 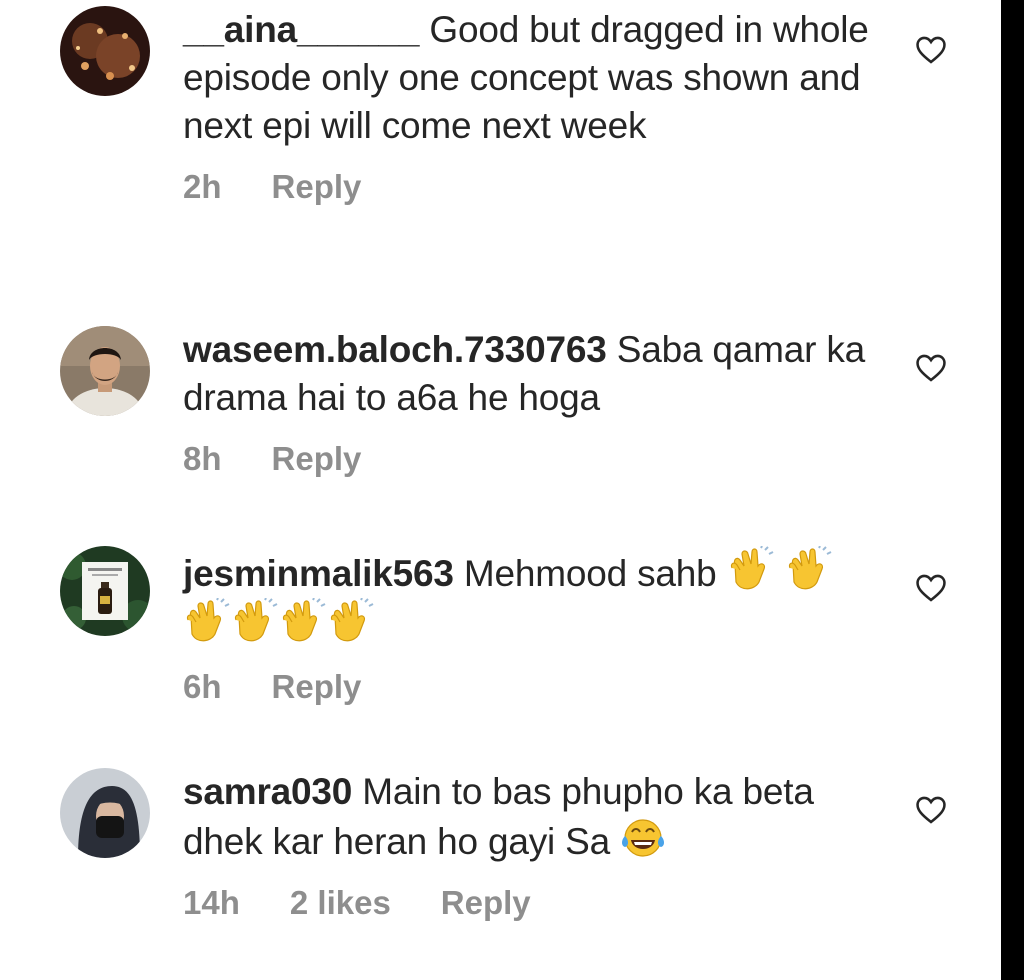 I want to click on comment-body: jesminmalik563 Mehmood sahb 6h Reply, so click(x=533, y=626).